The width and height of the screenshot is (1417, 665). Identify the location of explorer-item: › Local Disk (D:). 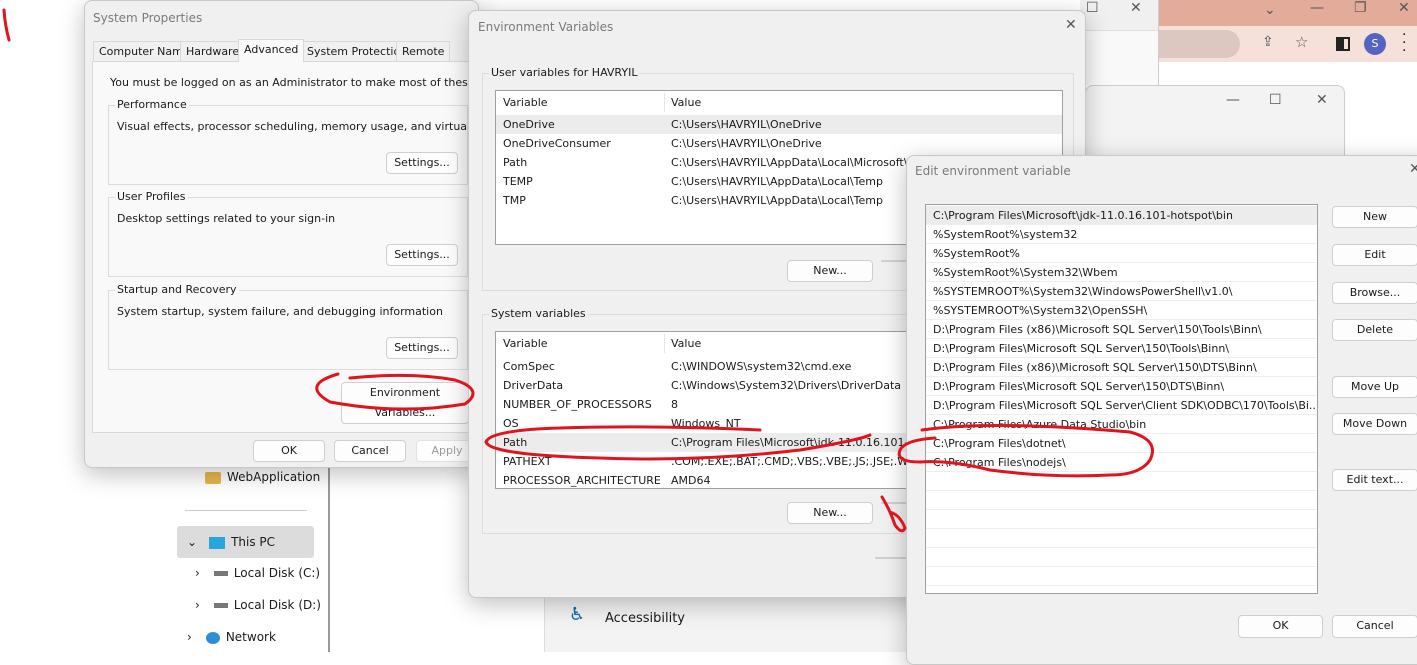
(258, 605).